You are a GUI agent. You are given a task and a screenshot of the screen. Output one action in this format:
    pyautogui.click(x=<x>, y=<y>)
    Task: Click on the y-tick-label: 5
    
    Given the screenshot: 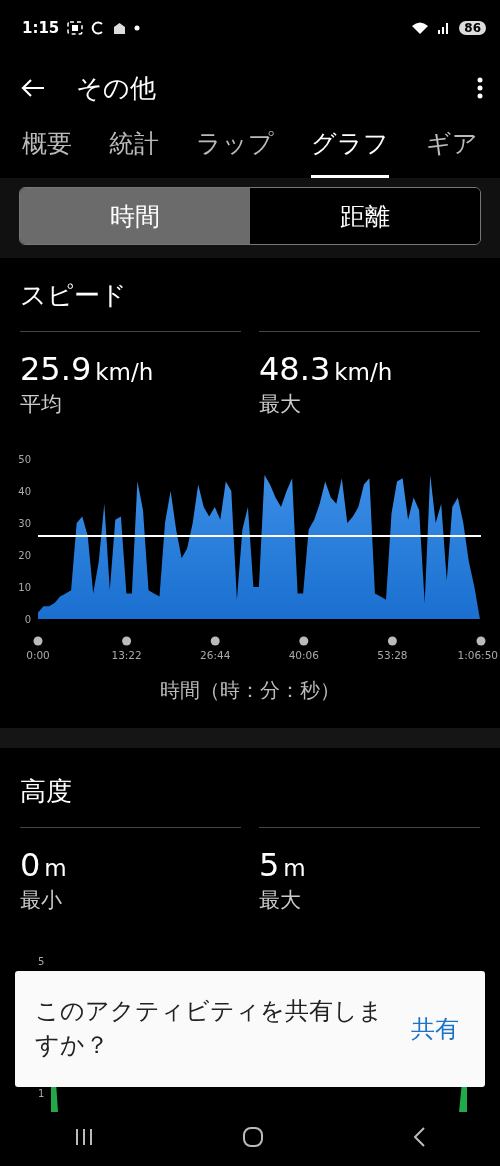 What is the action you would take?
    pyautogui.click(x=41, y=961)
    